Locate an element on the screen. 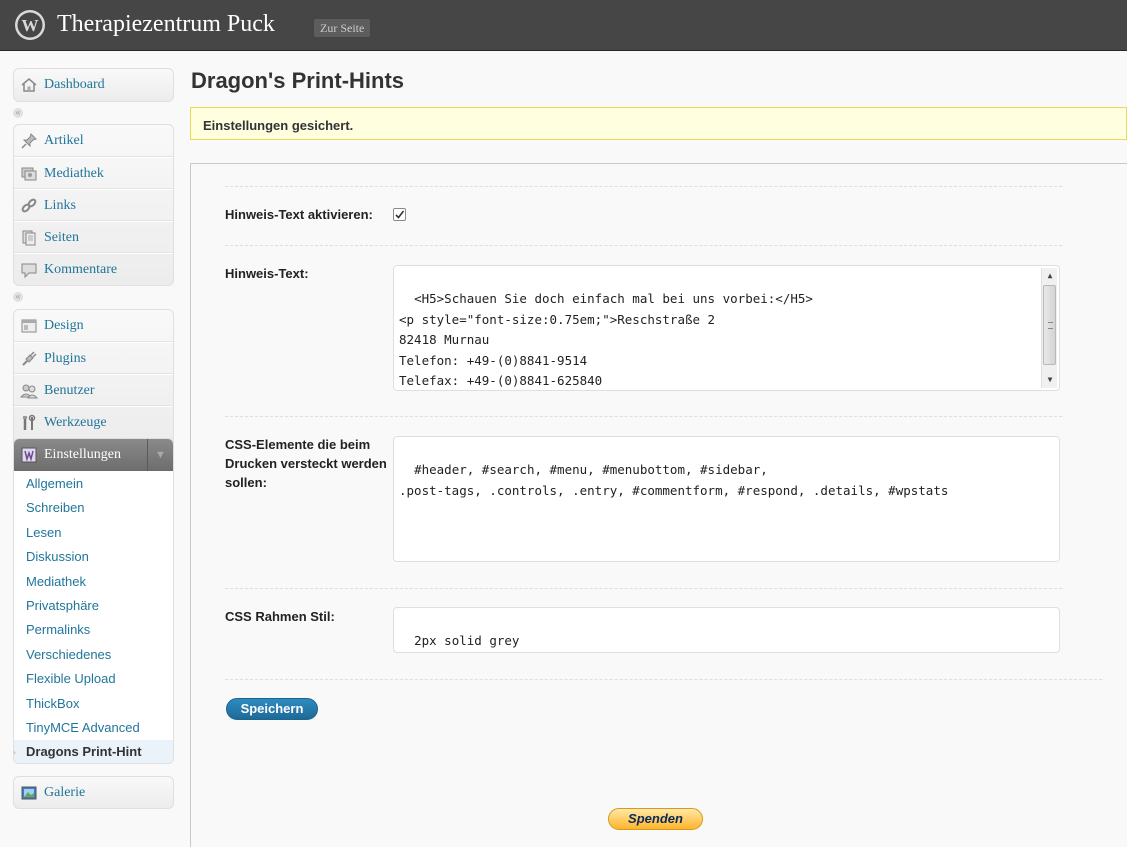  gallery-icon is located at coordinates (29, 793).